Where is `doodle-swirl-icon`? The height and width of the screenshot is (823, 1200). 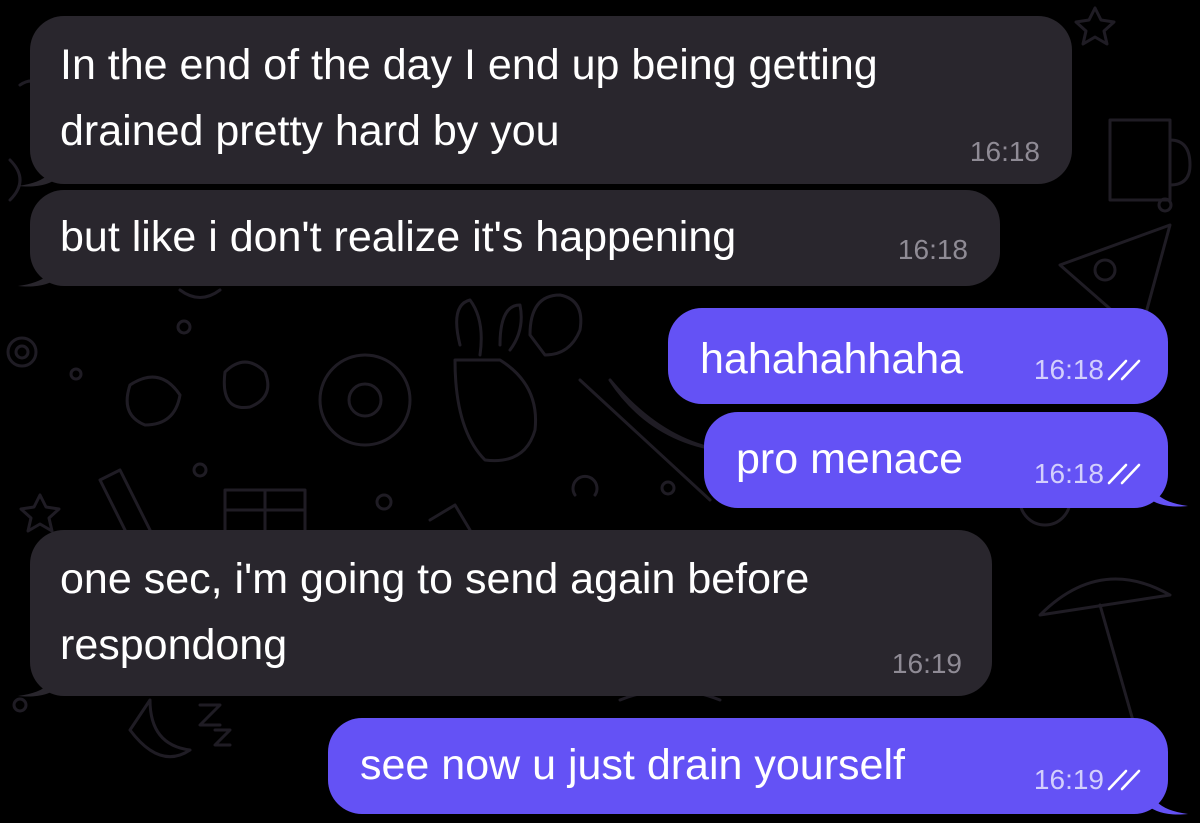
doodle-swirl-icon is located at coordinates (585, 485).